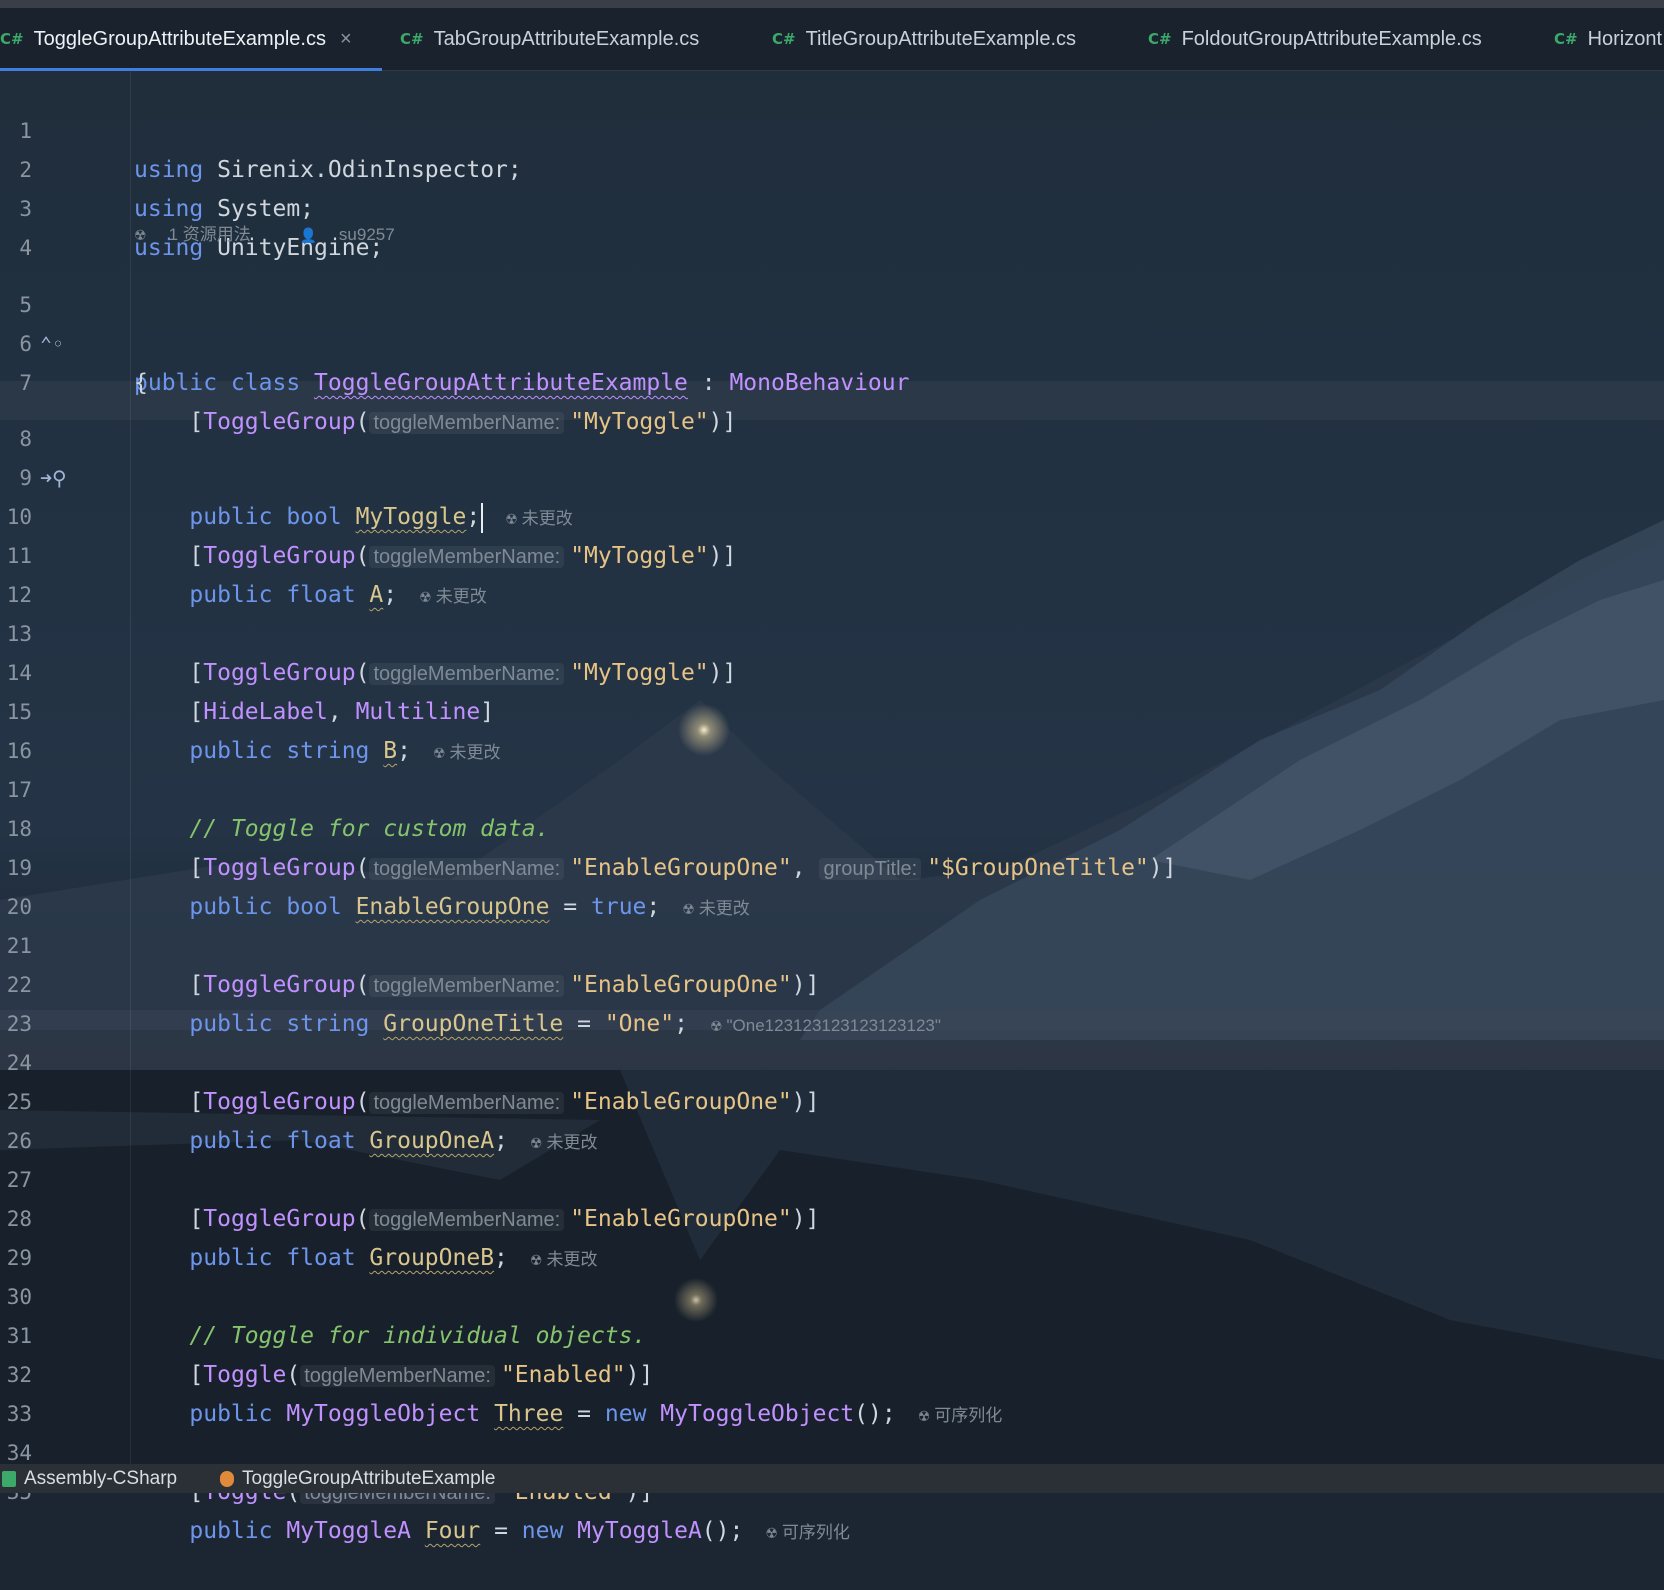  What do you see at coordinates (807, 1532) in the screenshot?
I see `serializable-lens: ☢ 可序列化` at bounding box center [807, 1532].